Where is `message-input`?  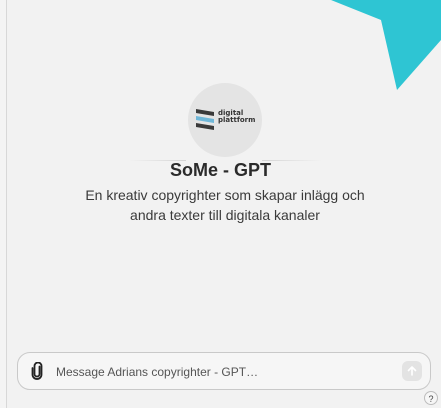 message-input is located at coordinates (221, 372).